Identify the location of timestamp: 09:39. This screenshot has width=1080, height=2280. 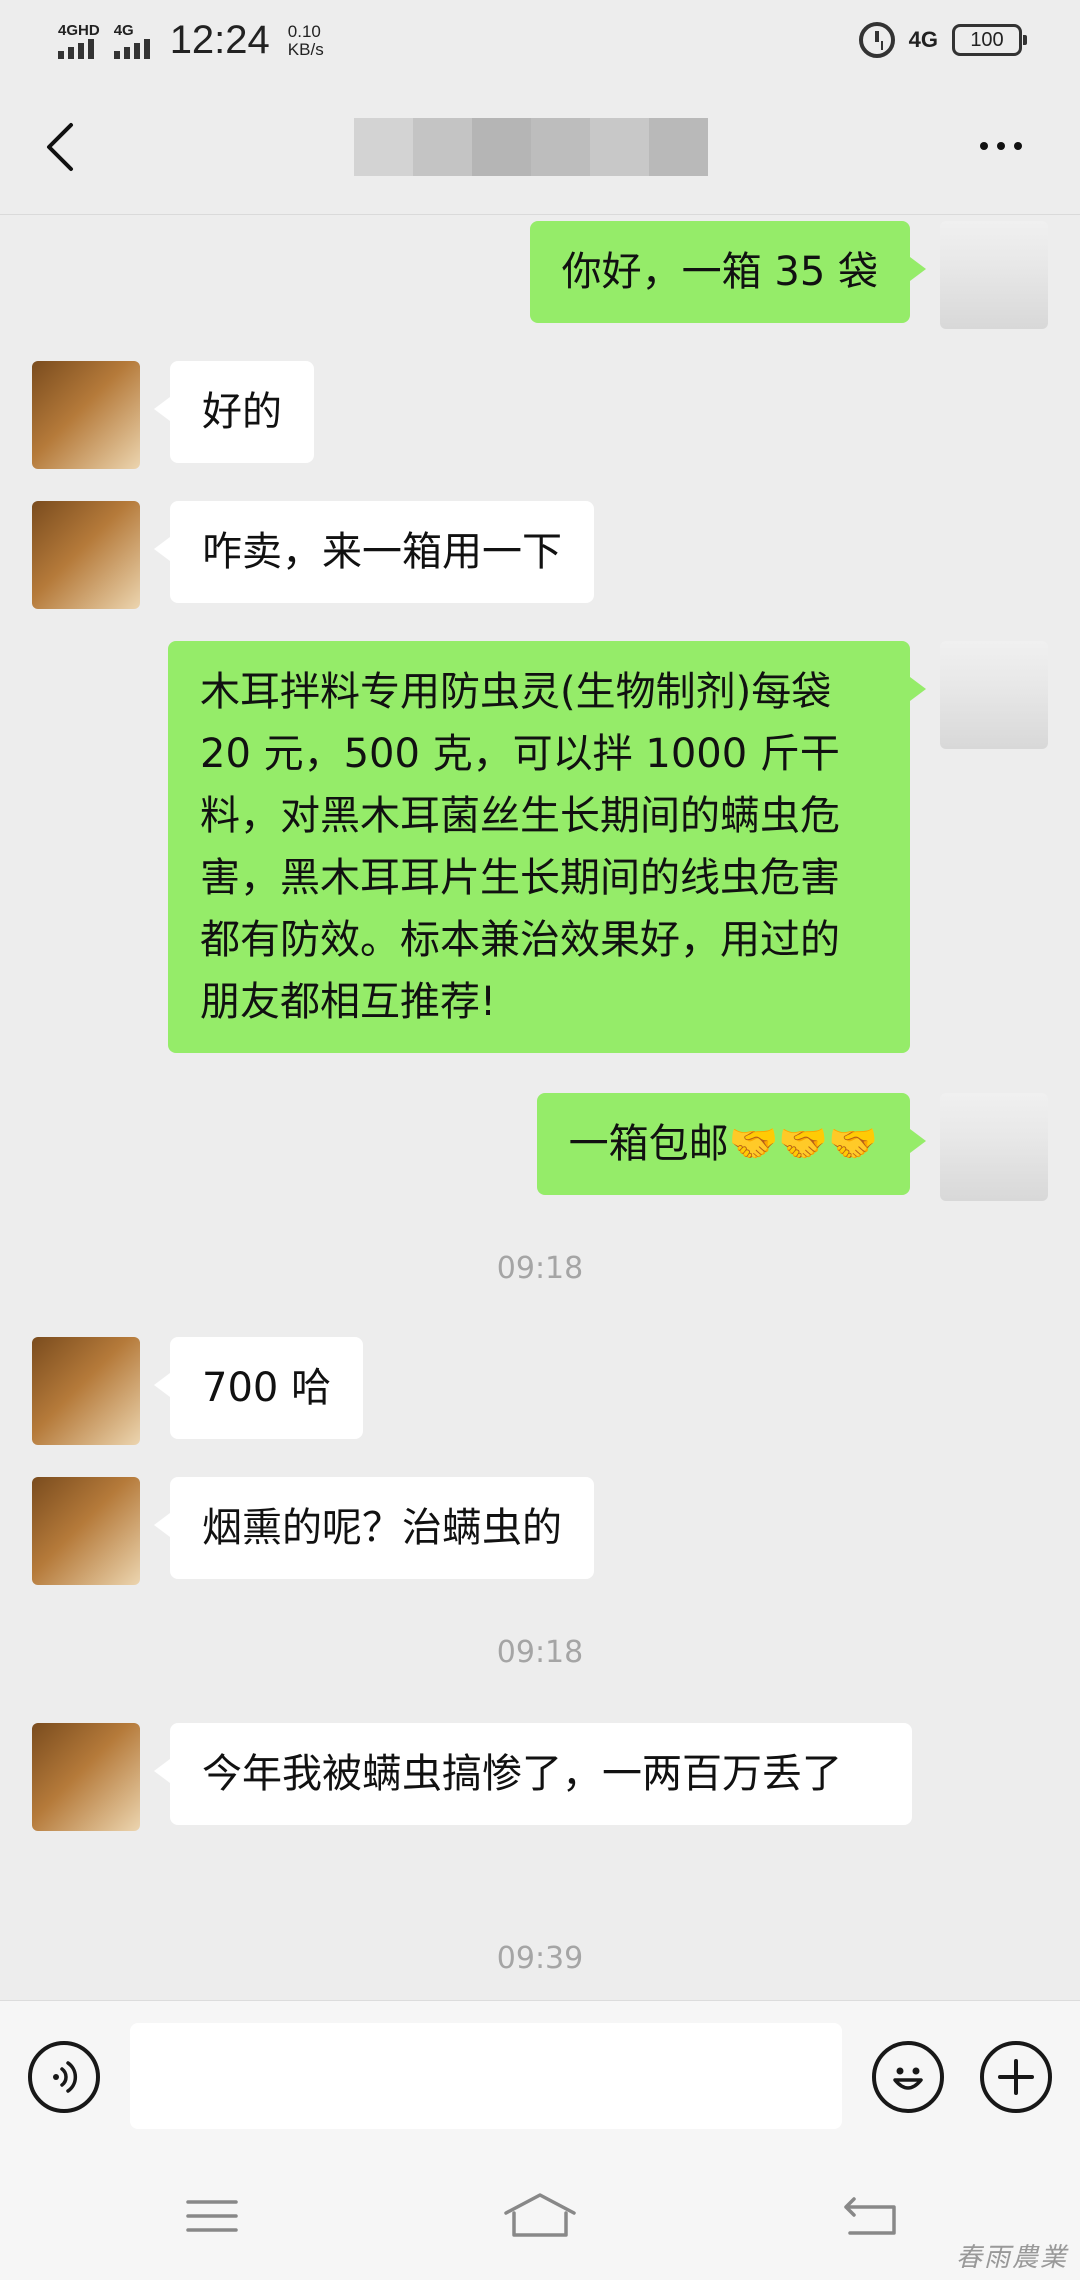
(540, 1958).